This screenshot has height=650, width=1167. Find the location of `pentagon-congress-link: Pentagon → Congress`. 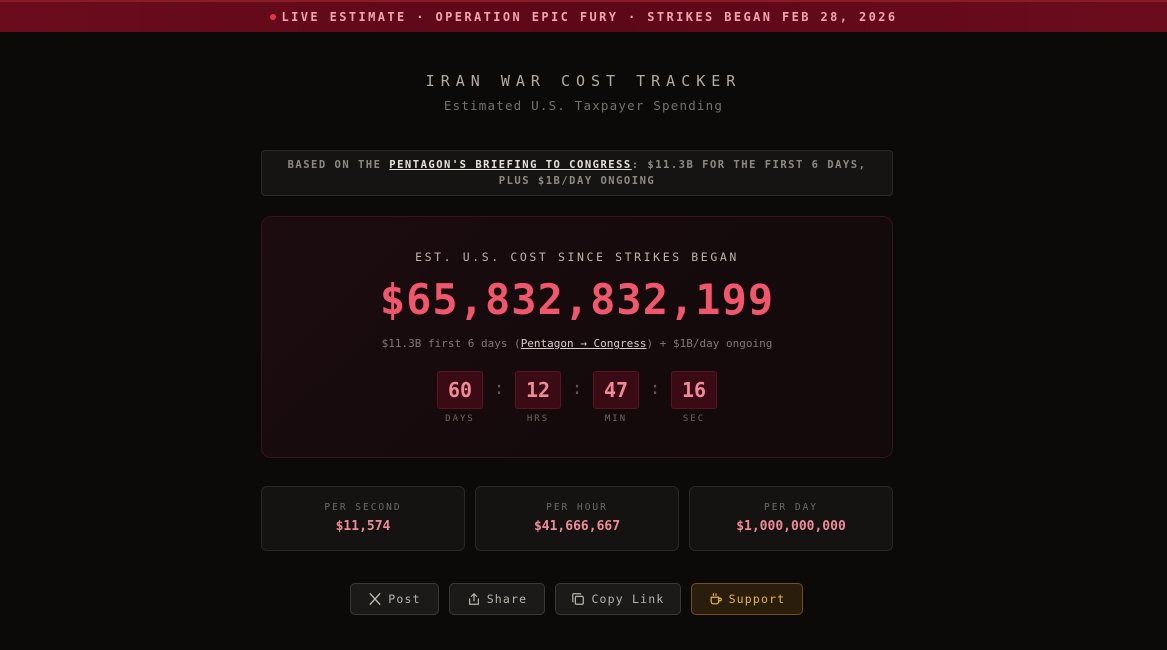

pentagon-congress-link: Pentagon → Congress is located at coordinates (584, 343).